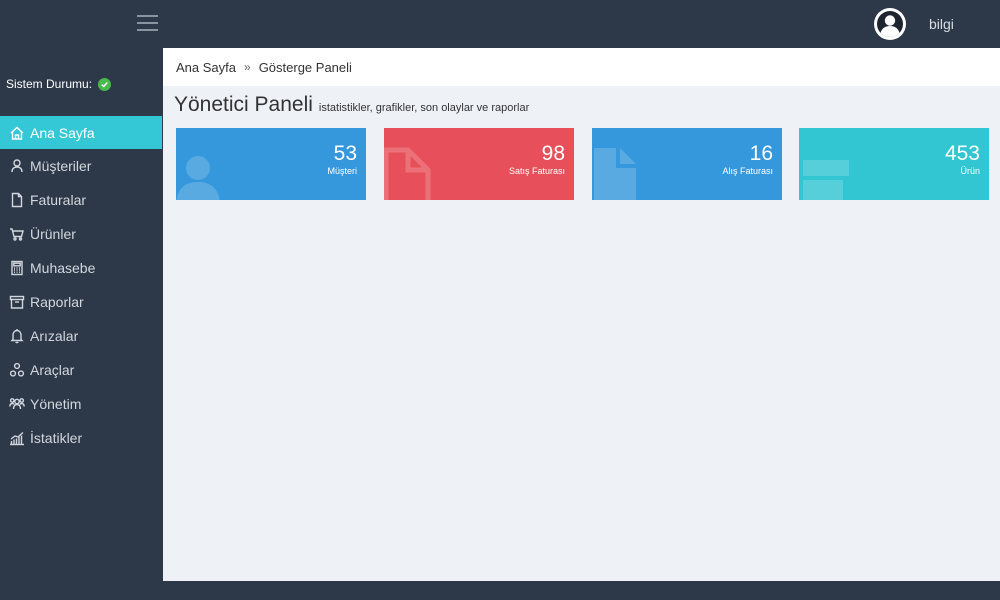 The height and width of the screenshot is (600, 1000). I want to click on sidebar-item-yonetim: Yönetim, so click(81, 404).